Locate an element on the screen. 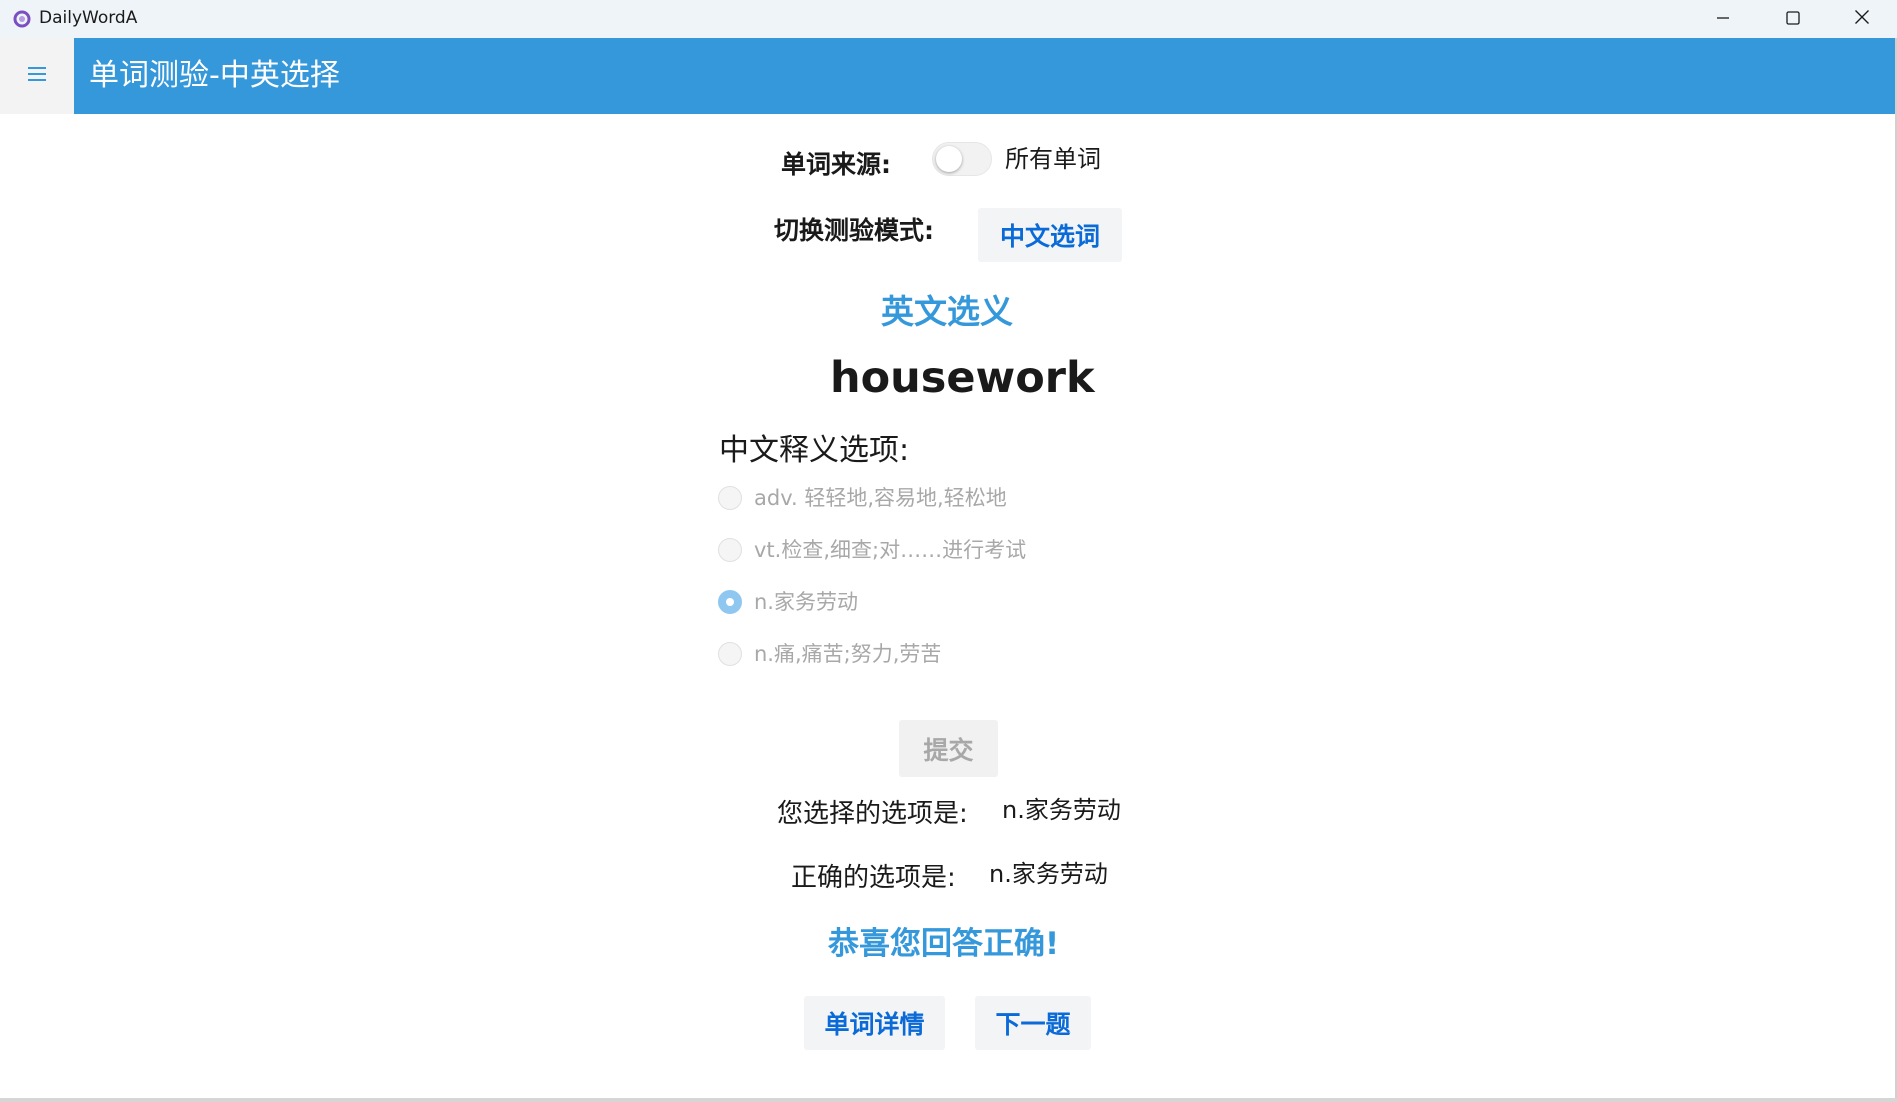 The width and height of the screenshot is (1897, 1102). correct-answer-value: n.家务劳动 is located at coordinates (1048, 874).